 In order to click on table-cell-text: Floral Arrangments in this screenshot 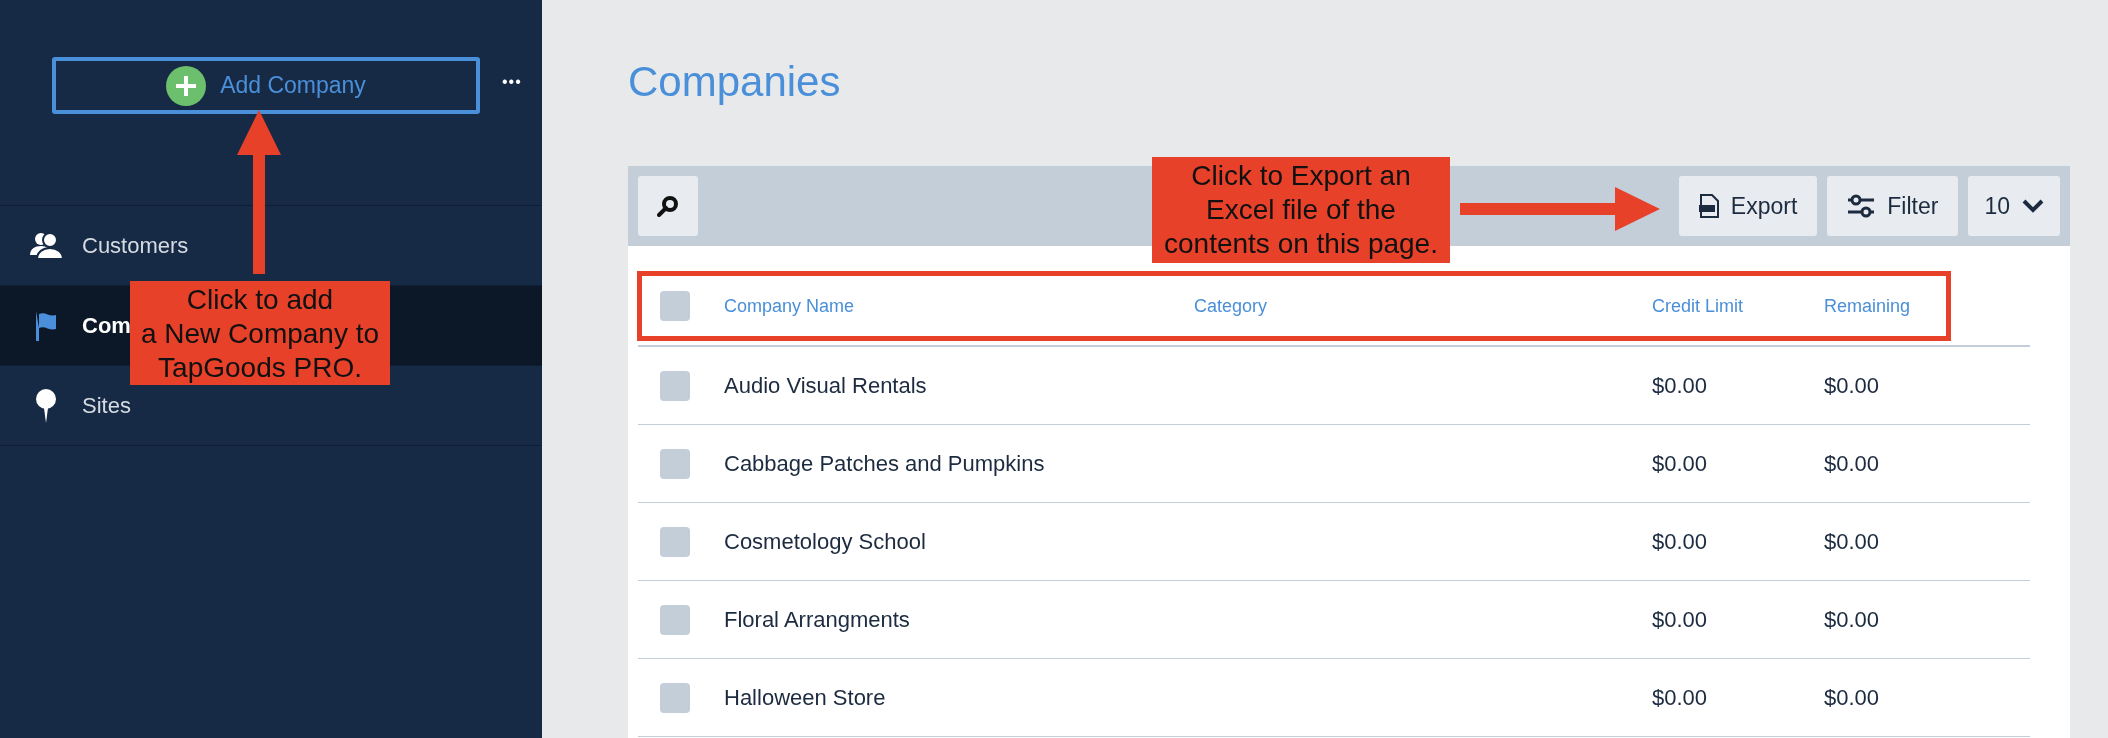, I will do `click(817, 619)`.